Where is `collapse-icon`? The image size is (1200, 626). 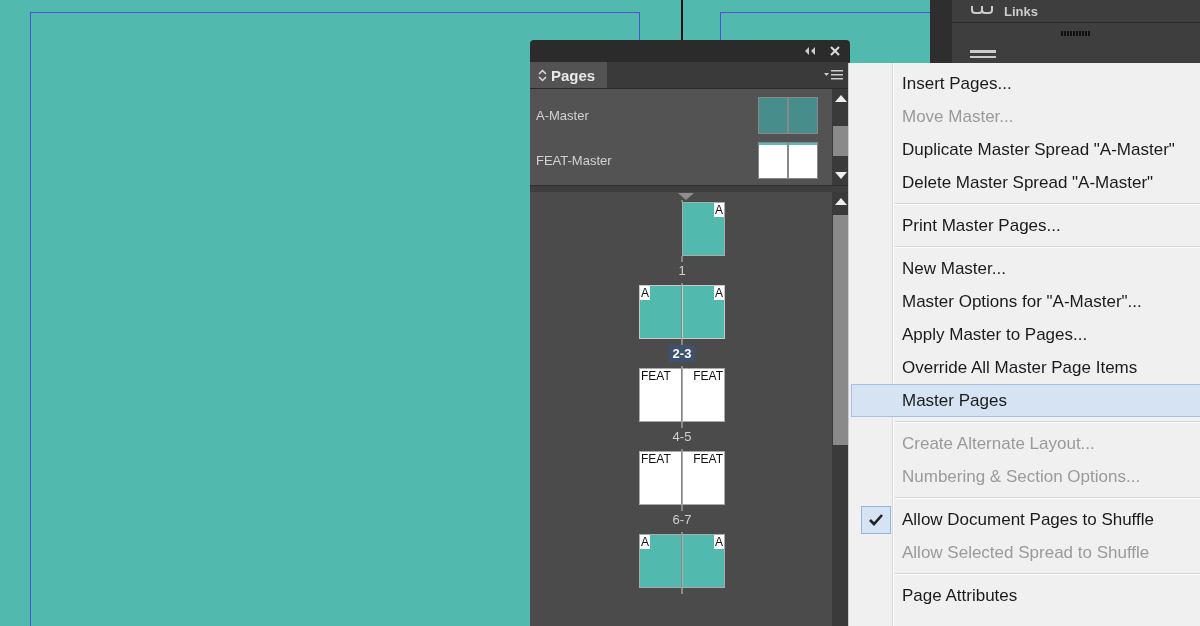
collapse-icon is located at coordinates (810, 51).